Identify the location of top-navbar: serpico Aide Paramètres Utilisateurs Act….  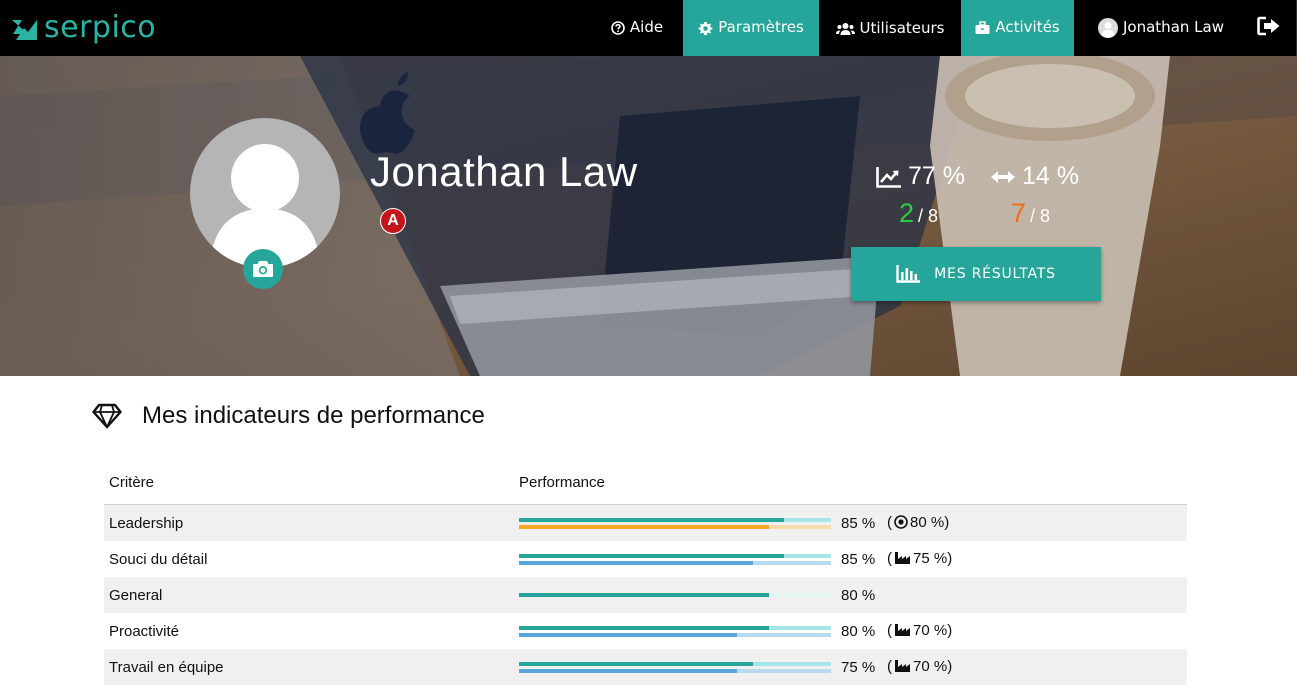
(648, 28).